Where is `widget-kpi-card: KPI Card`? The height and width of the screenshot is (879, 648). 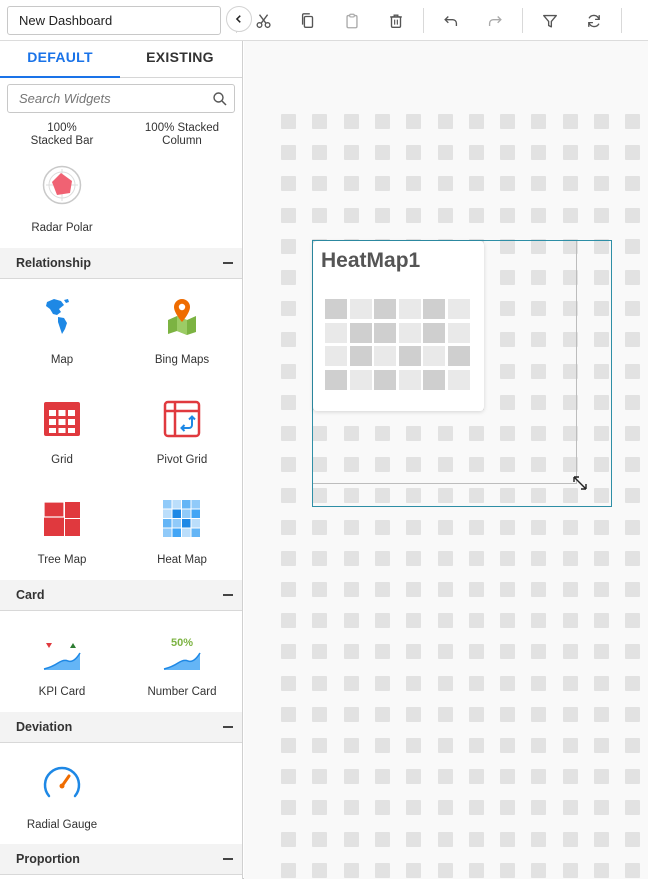 widget-kpi-card: KPI Card is located at coordinates (62, 670).